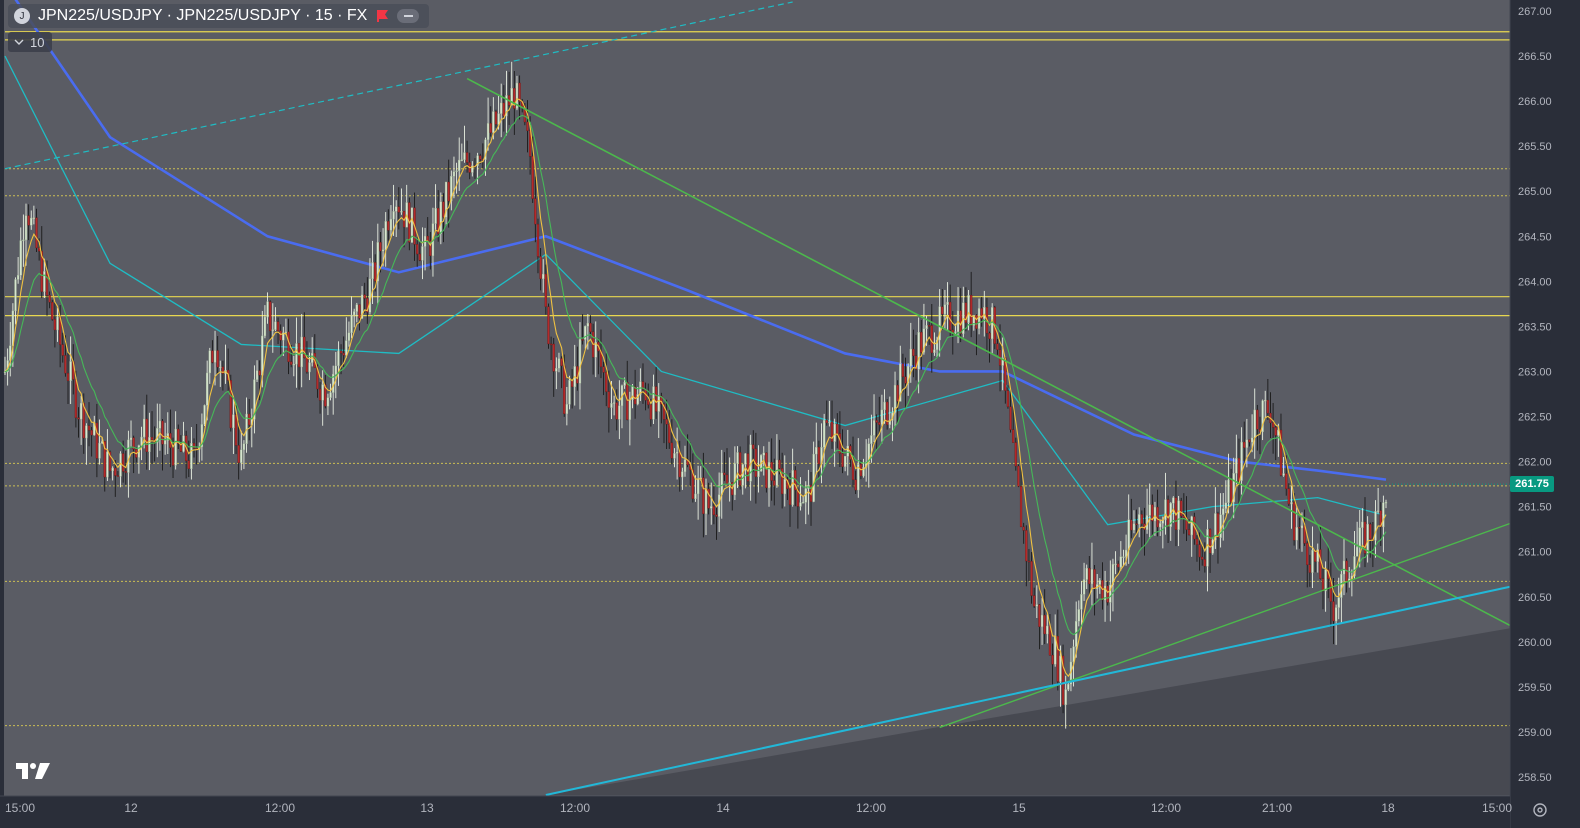 The image size is (1580, 828). I want to click on collapse-icon, so click(408, 16).